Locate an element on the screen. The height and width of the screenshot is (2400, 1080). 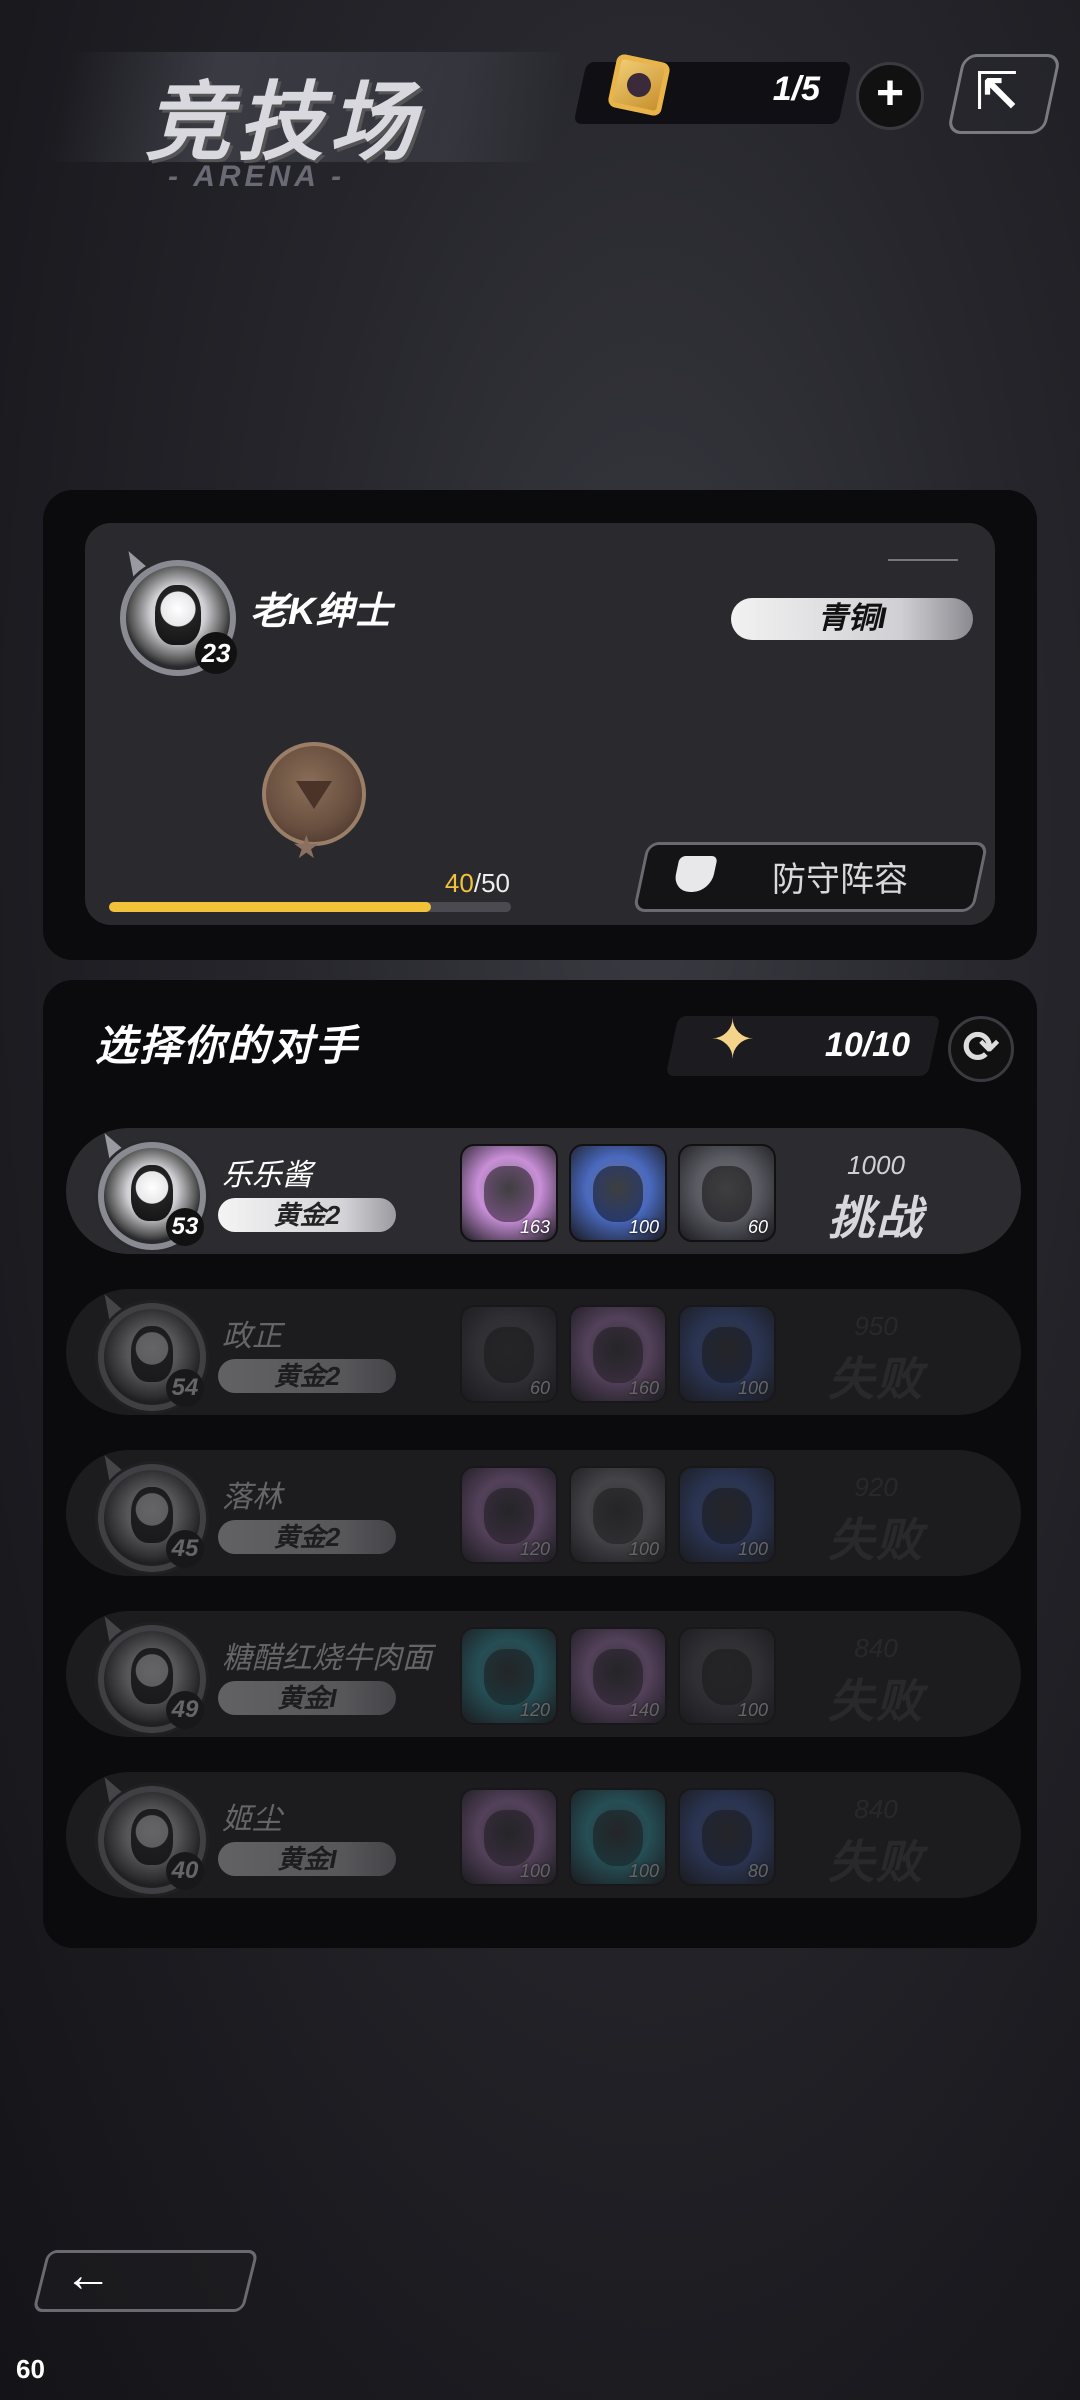
divider is located at coordinates (923, 560).